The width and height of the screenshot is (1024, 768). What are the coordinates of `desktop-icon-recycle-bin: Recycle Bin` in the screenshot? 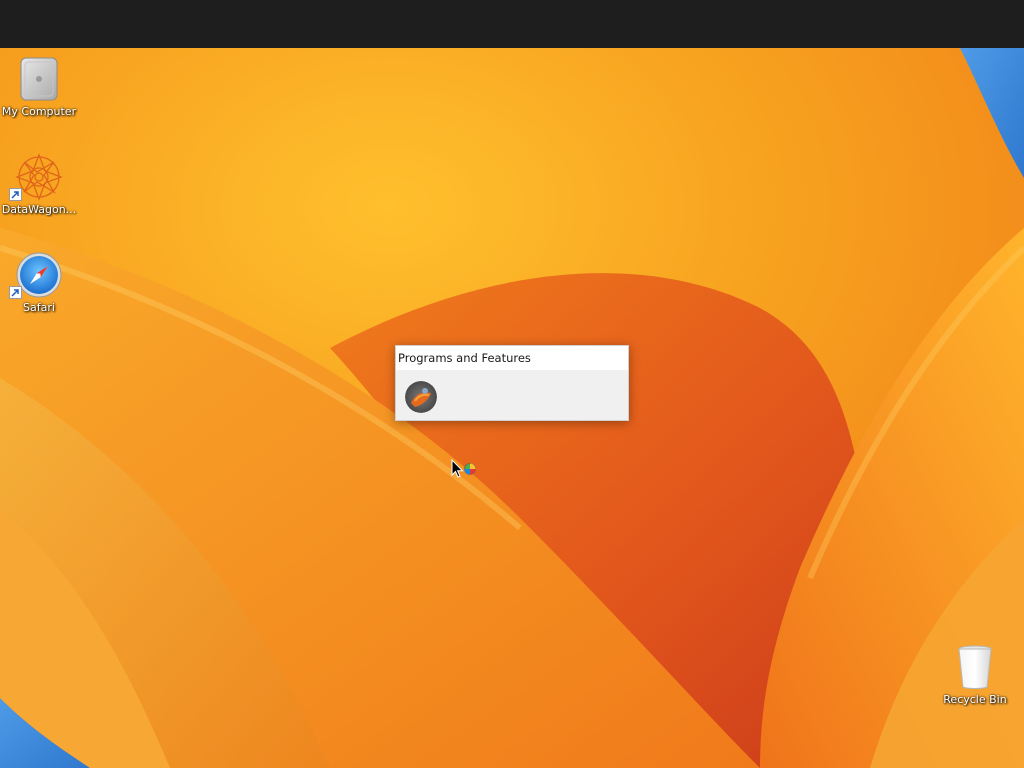 It's located at (975, 675).